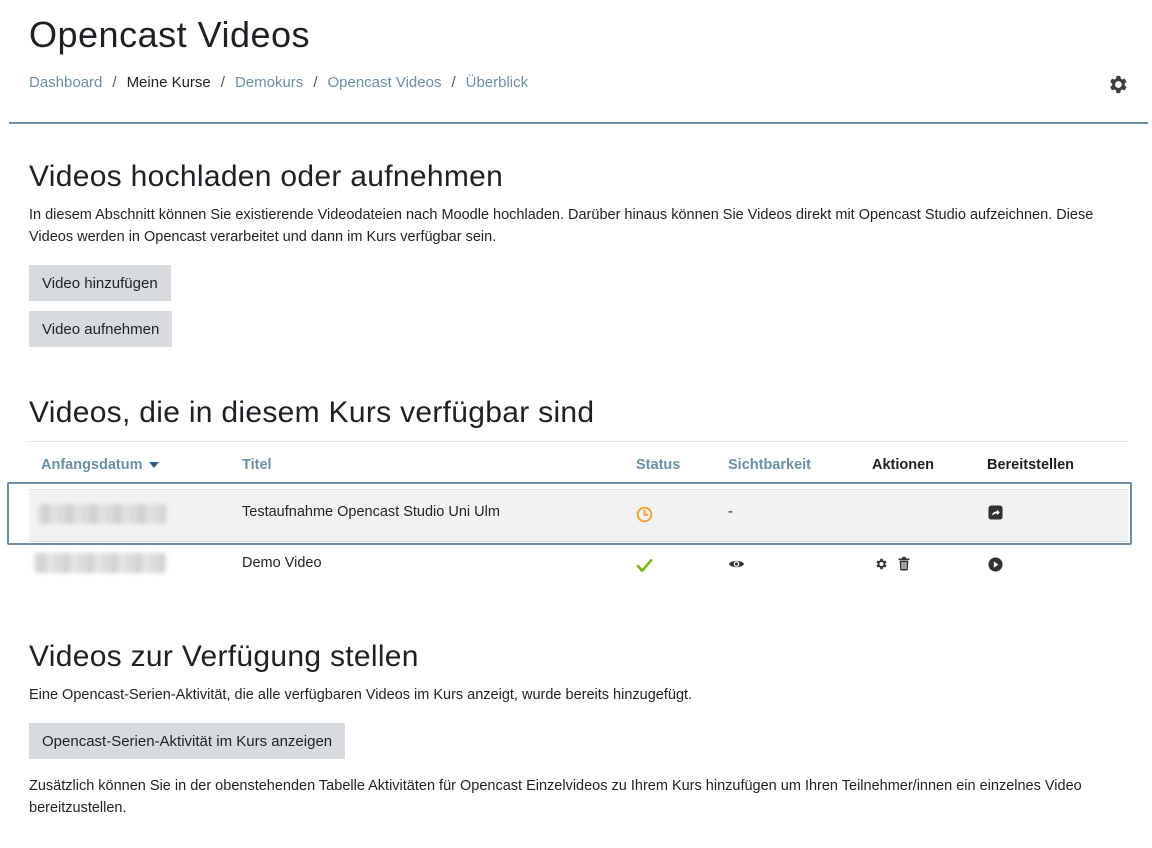 This screenshot has width=1152, height=848. Describe the element at coordinates (736, 564) in the screenshot. I see `eye-icon` at that location.